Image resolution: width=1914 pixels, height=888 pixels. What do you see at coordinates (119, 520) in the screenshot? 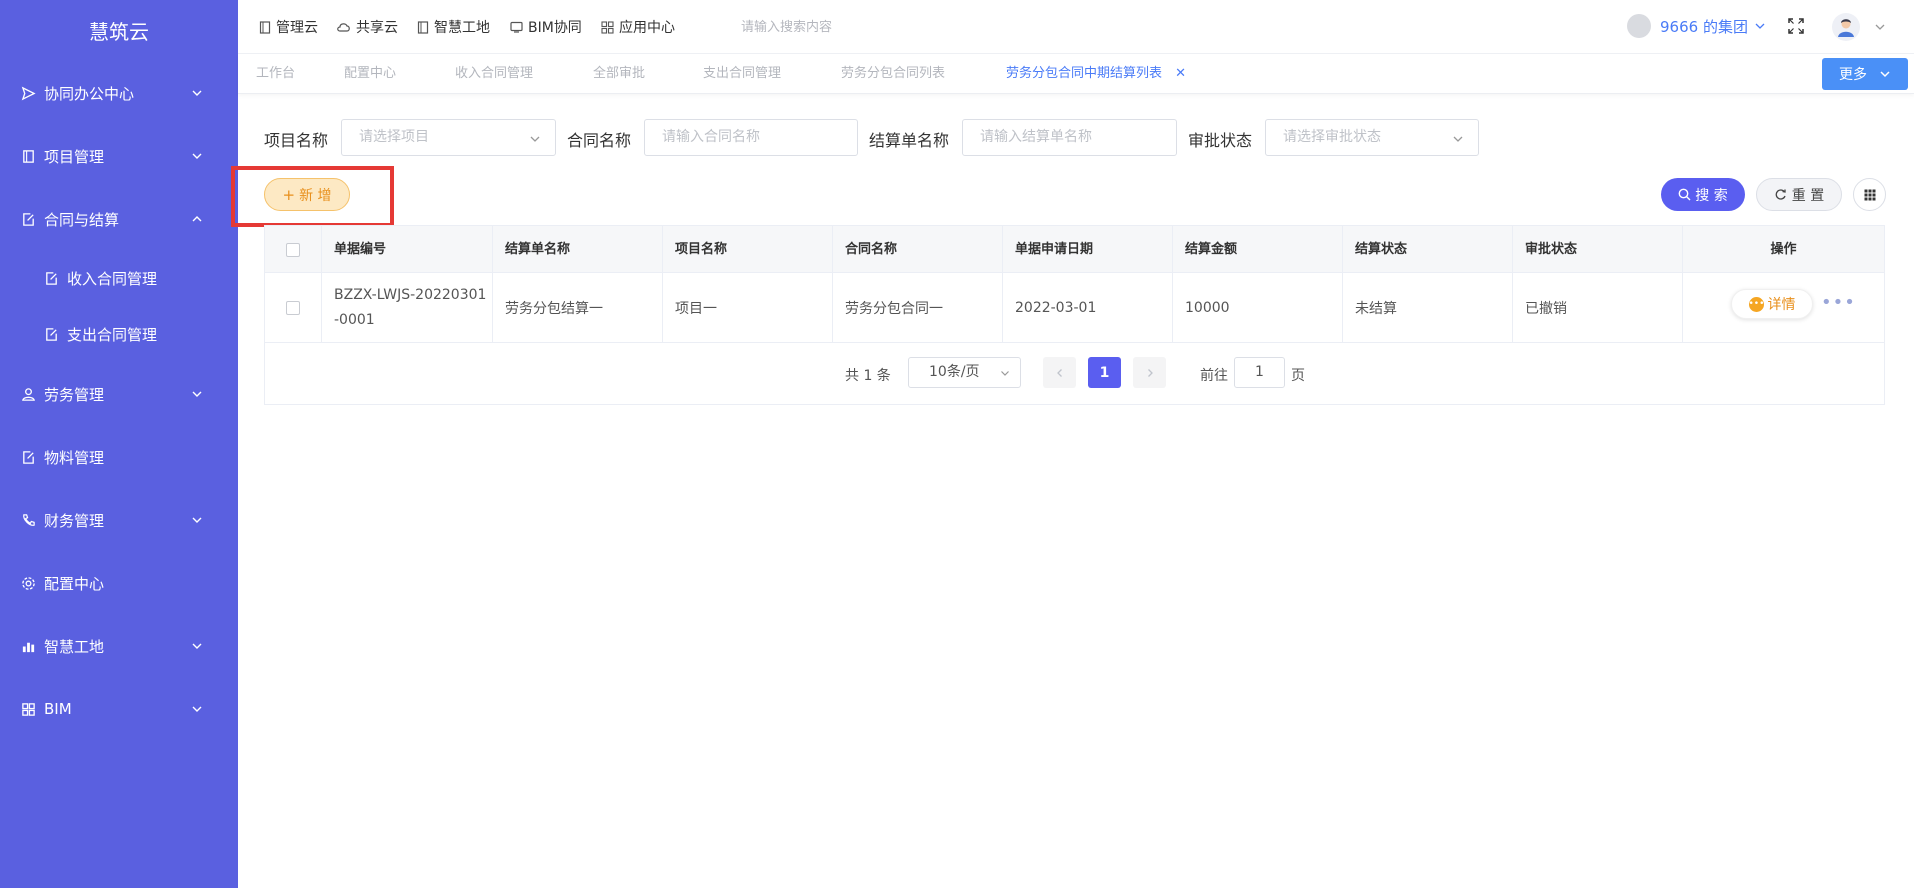
I see `sidebar-item-finance-mgmt: 财务管理` at bounding box center [119, 520].